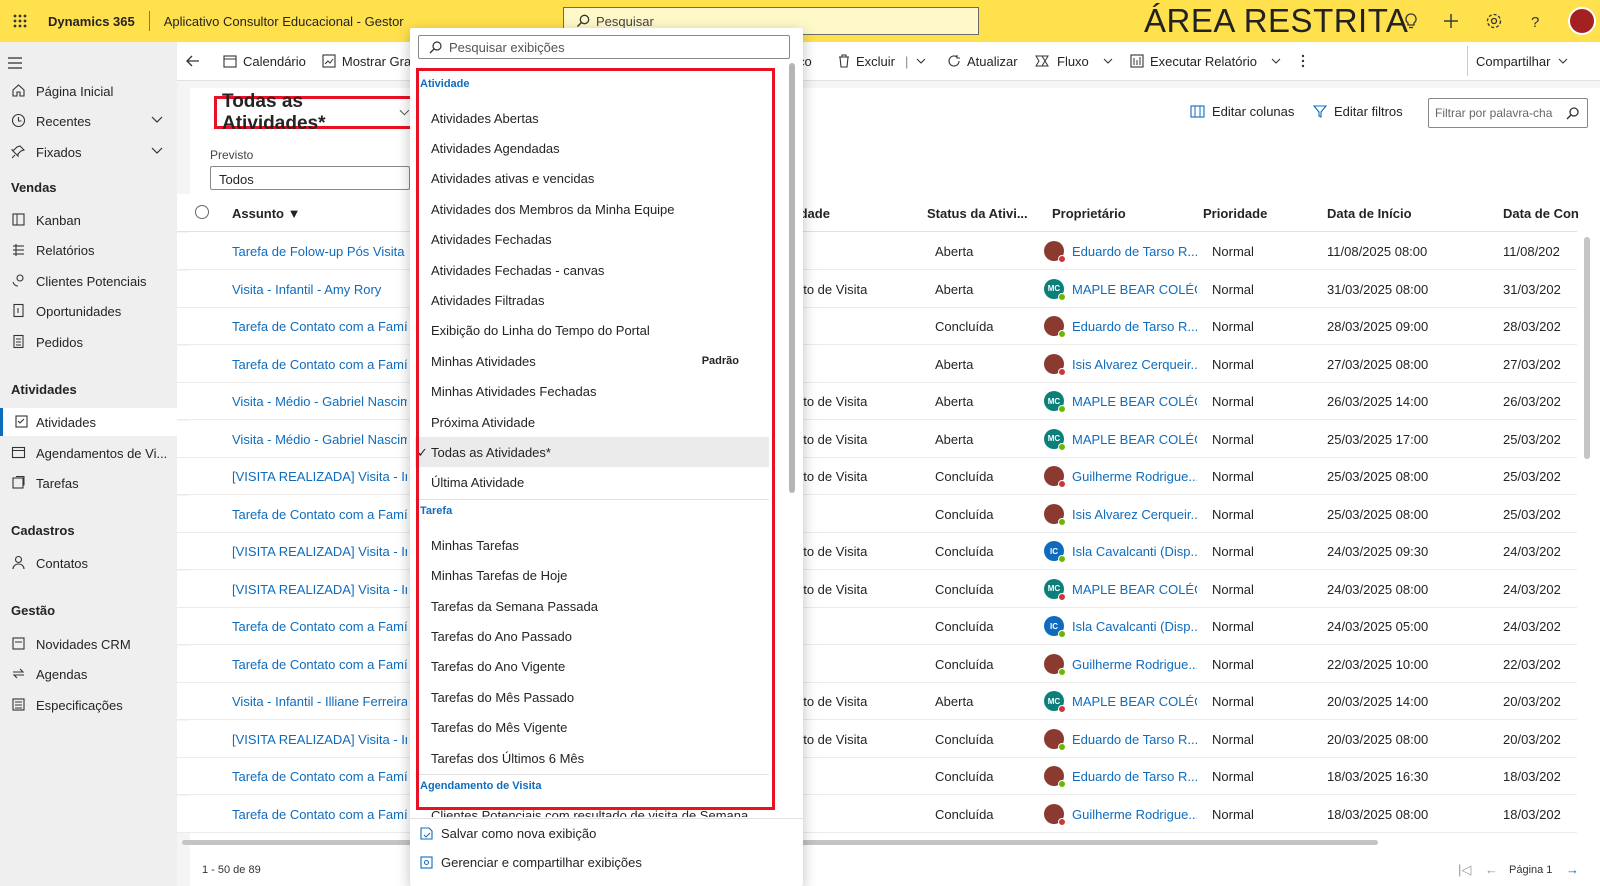  What do you see at coordinates (88, 563) in the screenshot?
I see `sidebar-item-contacts: Contatos` at bounding box center [88, 563].